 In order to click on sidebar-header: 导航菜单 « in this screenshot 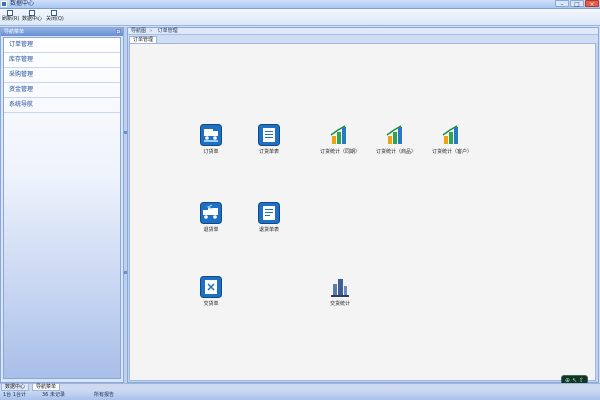, I will do `click(62, 32)`.